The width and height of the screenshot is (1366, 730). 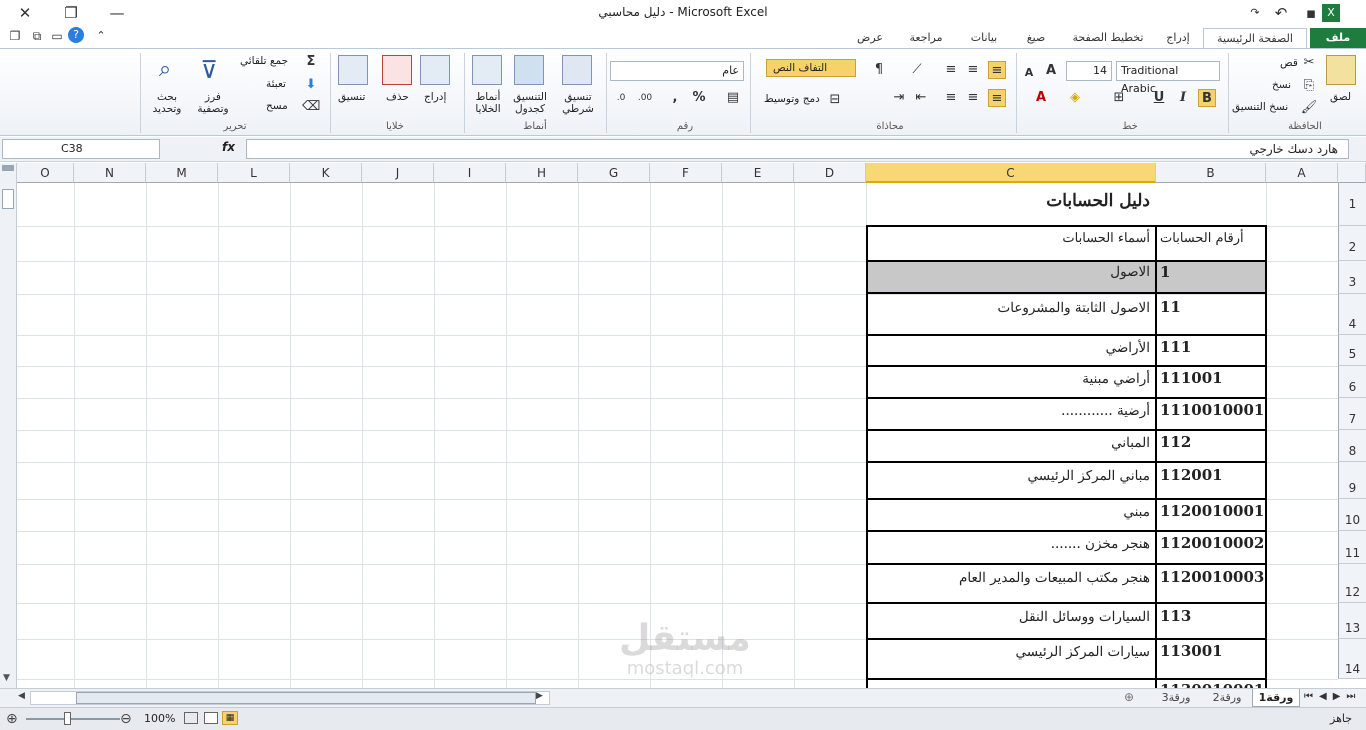 I want to click on orientation-icon: ⟋, so click(x=917, y=70).